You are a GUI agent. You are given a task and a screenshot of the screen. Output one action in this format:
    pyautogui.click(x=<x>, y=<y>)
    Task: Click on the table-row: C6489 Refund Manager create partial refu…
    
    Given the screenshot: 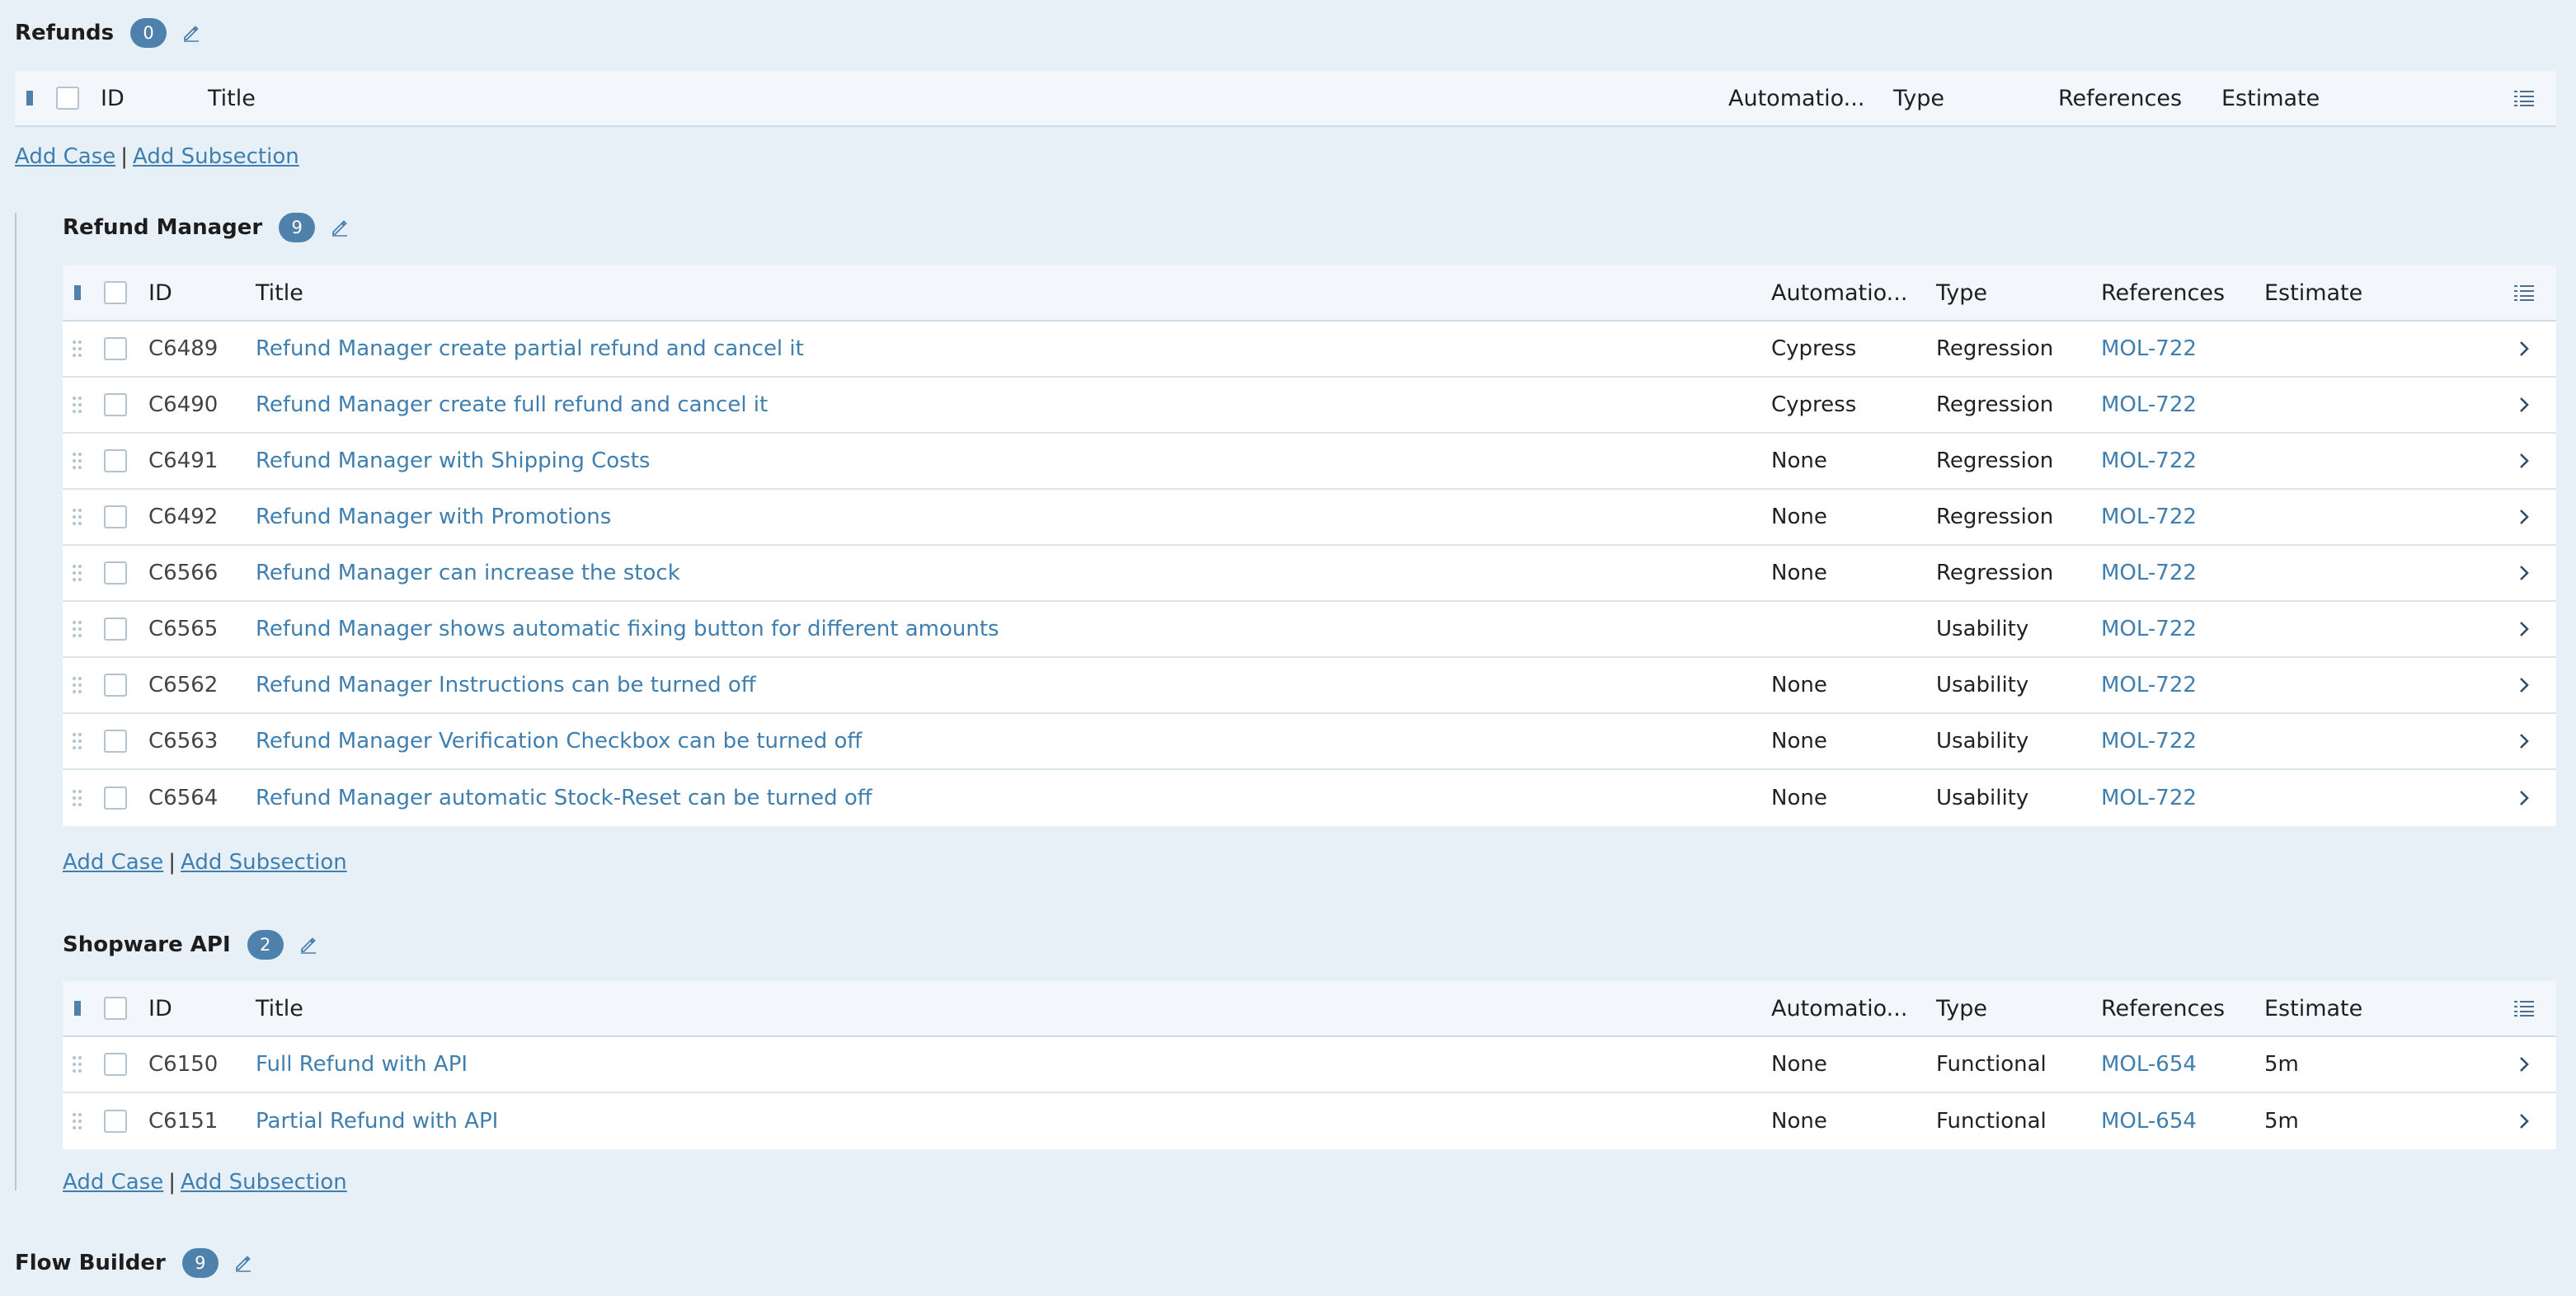 What is the action you would take?
    pyautogui.click(x=1309, y=350)
    